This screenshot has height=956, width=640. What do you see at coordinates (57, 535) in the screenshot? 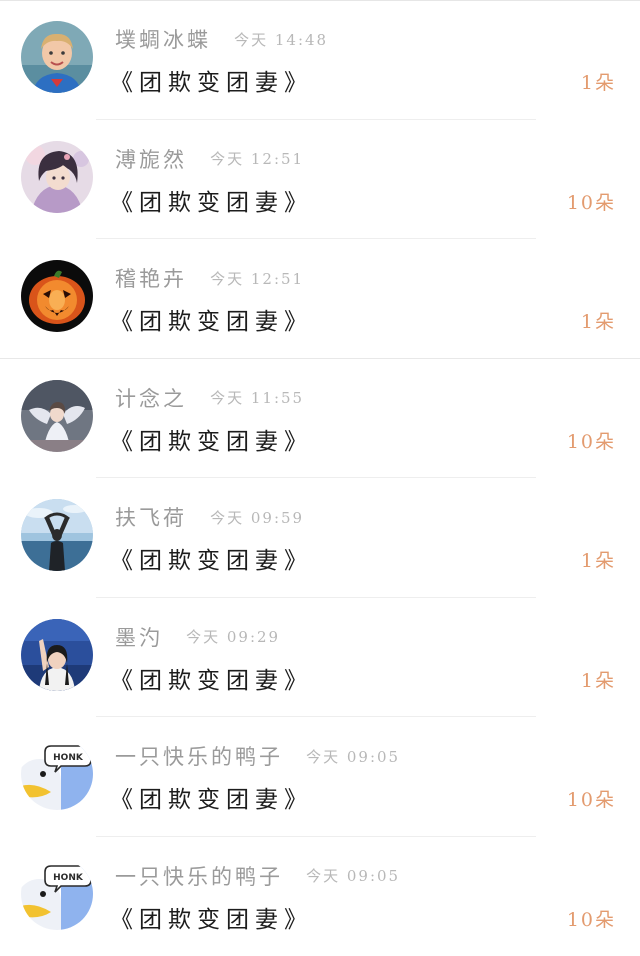
I see `sea-girl-avatar-icon` at bounding box center [57, 535].